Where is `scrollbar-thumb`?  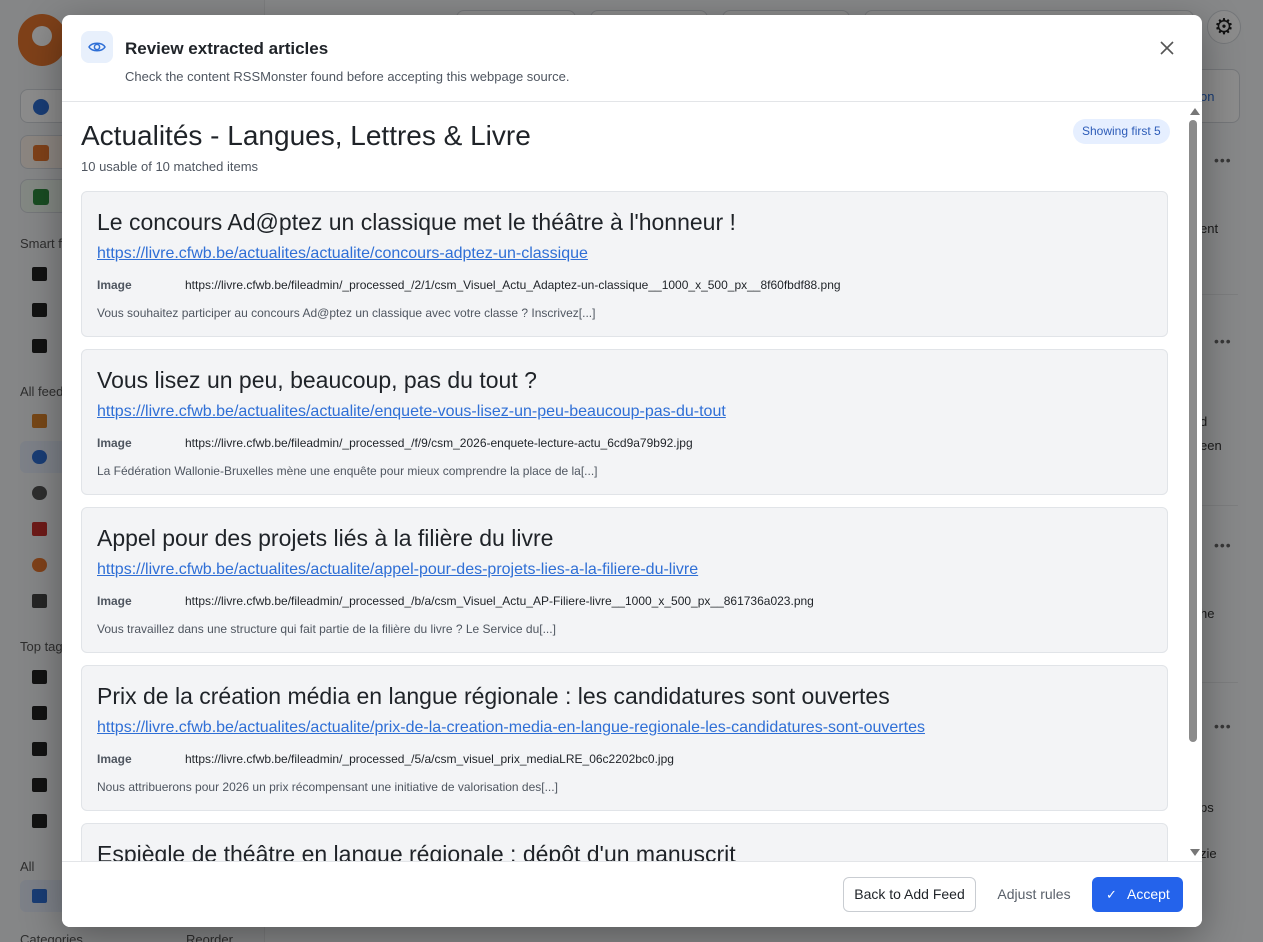 scrollbar-thumb is located at coordinates (1193, 431).